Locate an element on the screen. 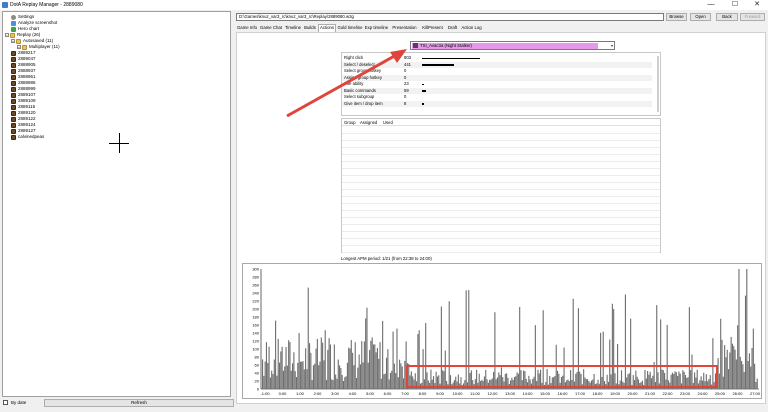 This screenshot has width=768, height=412. refresh-button: Refresh is located at coordinates (139, 403).